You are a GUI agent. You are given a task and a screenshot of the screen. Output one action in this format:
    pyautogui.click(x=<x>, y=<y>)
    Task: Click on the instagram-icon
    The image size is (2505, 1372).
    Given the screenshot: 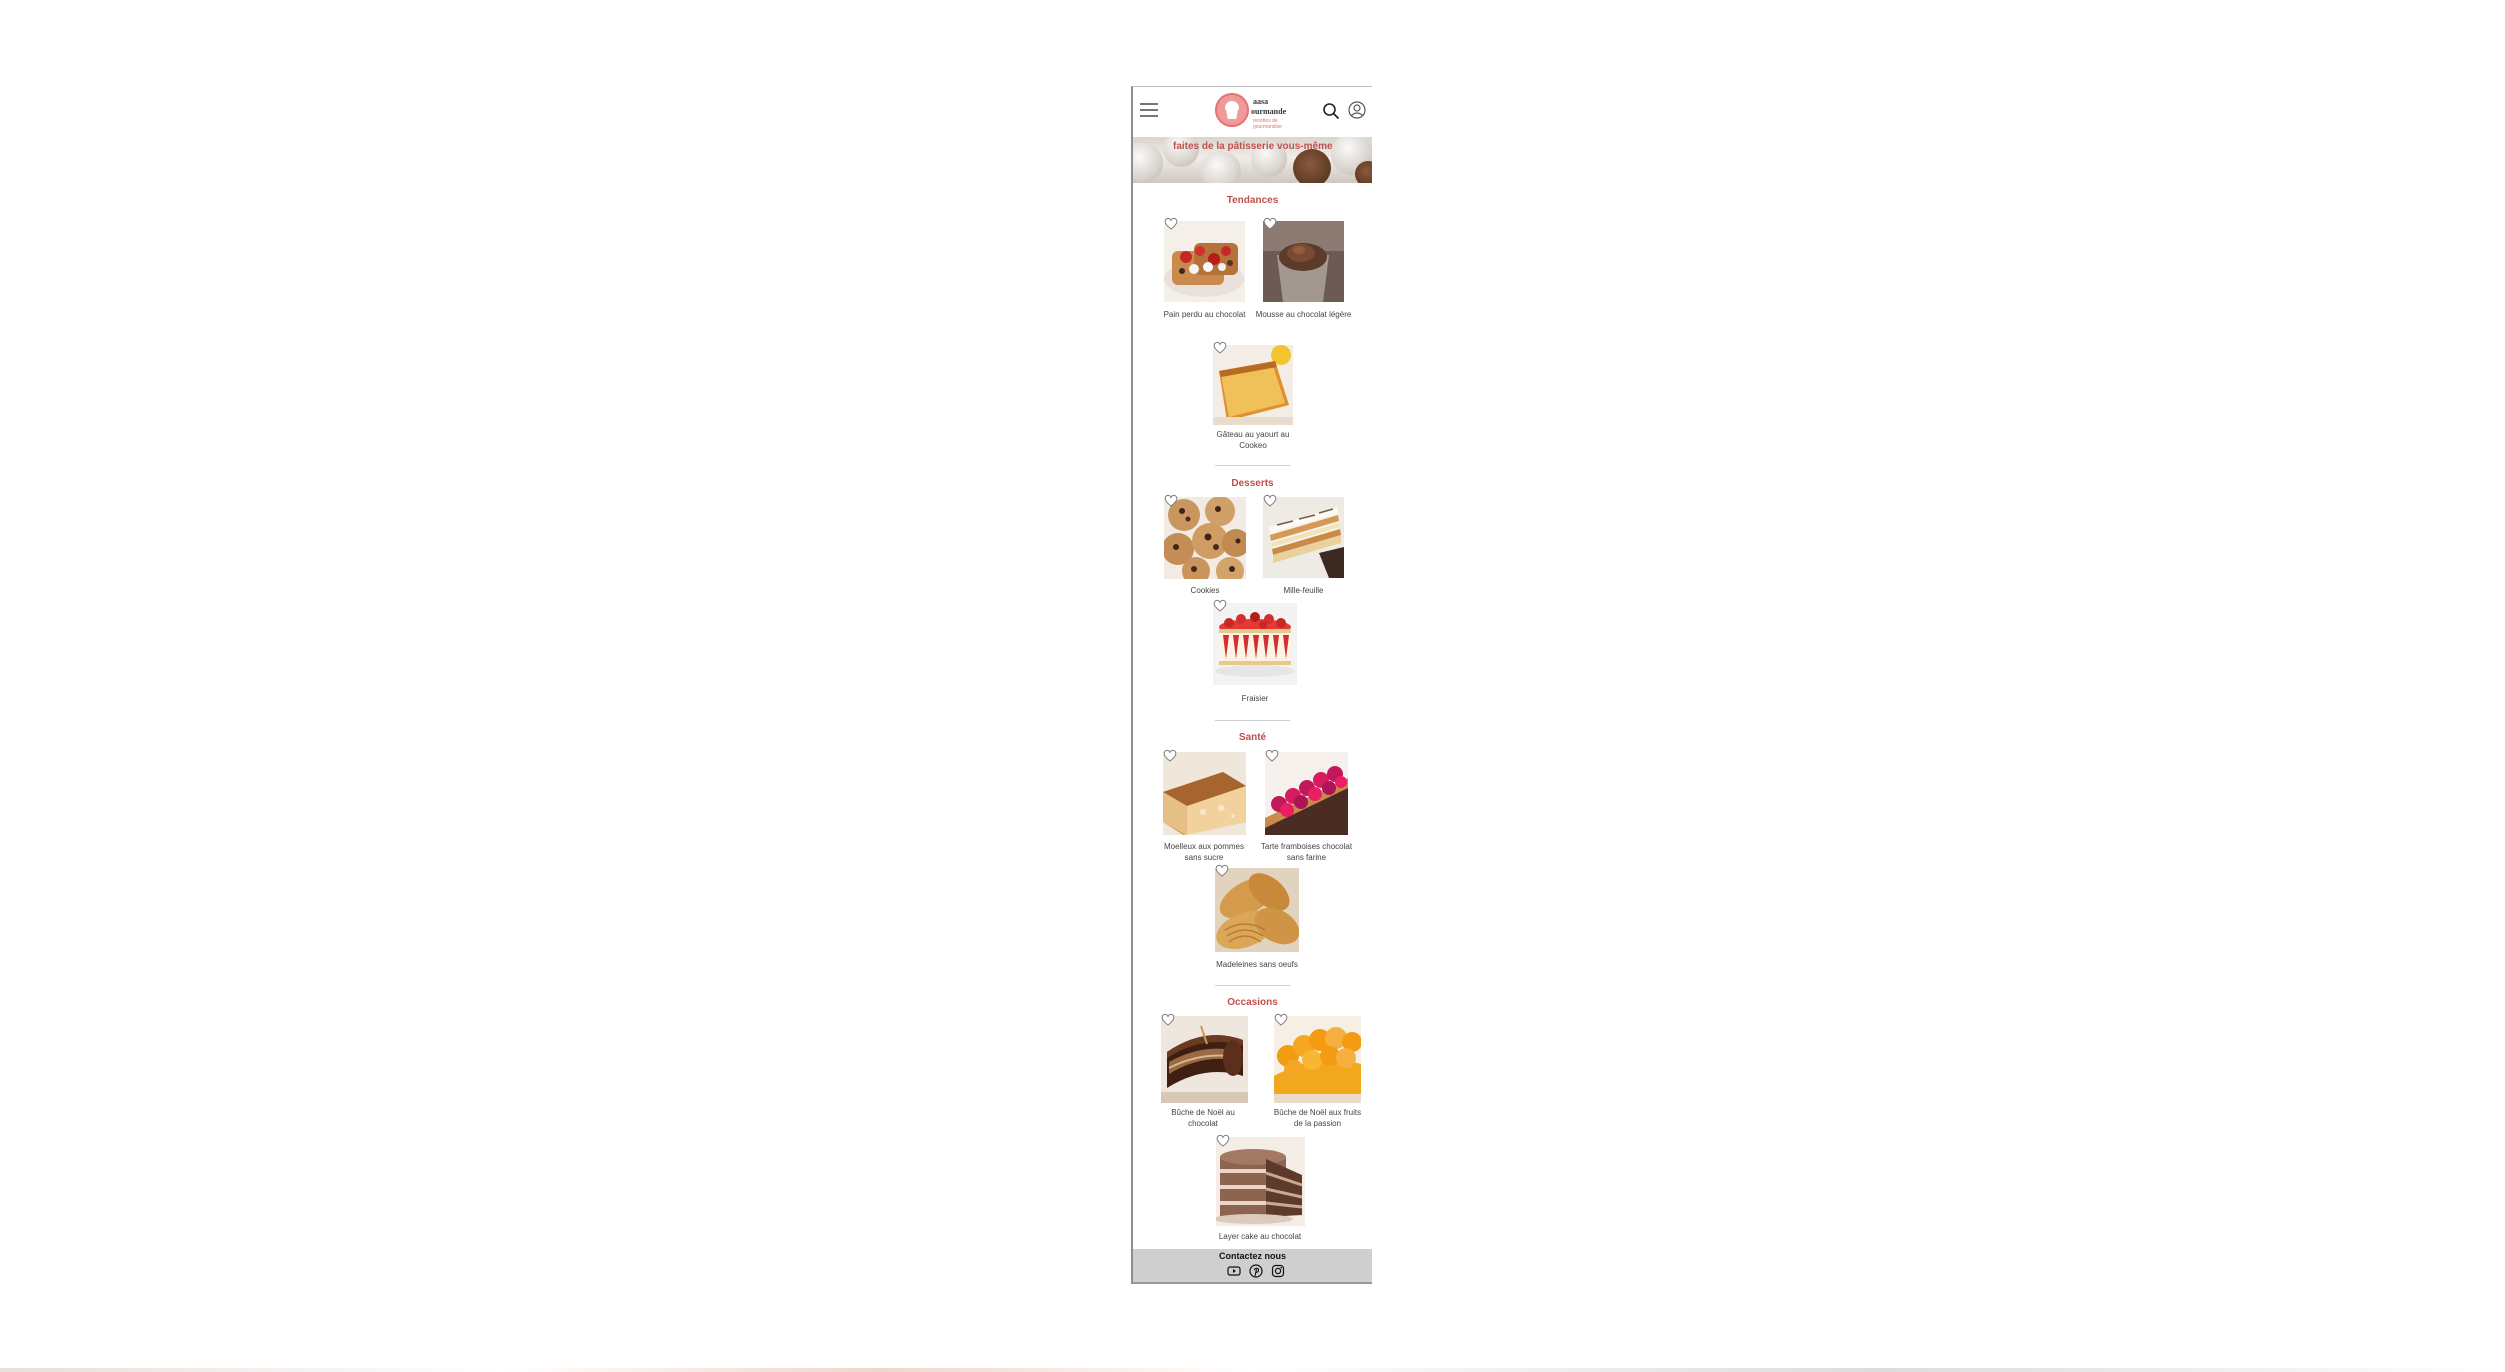 What is the action you would take?
    pyautogui.click(x=1278, y=1271)
    